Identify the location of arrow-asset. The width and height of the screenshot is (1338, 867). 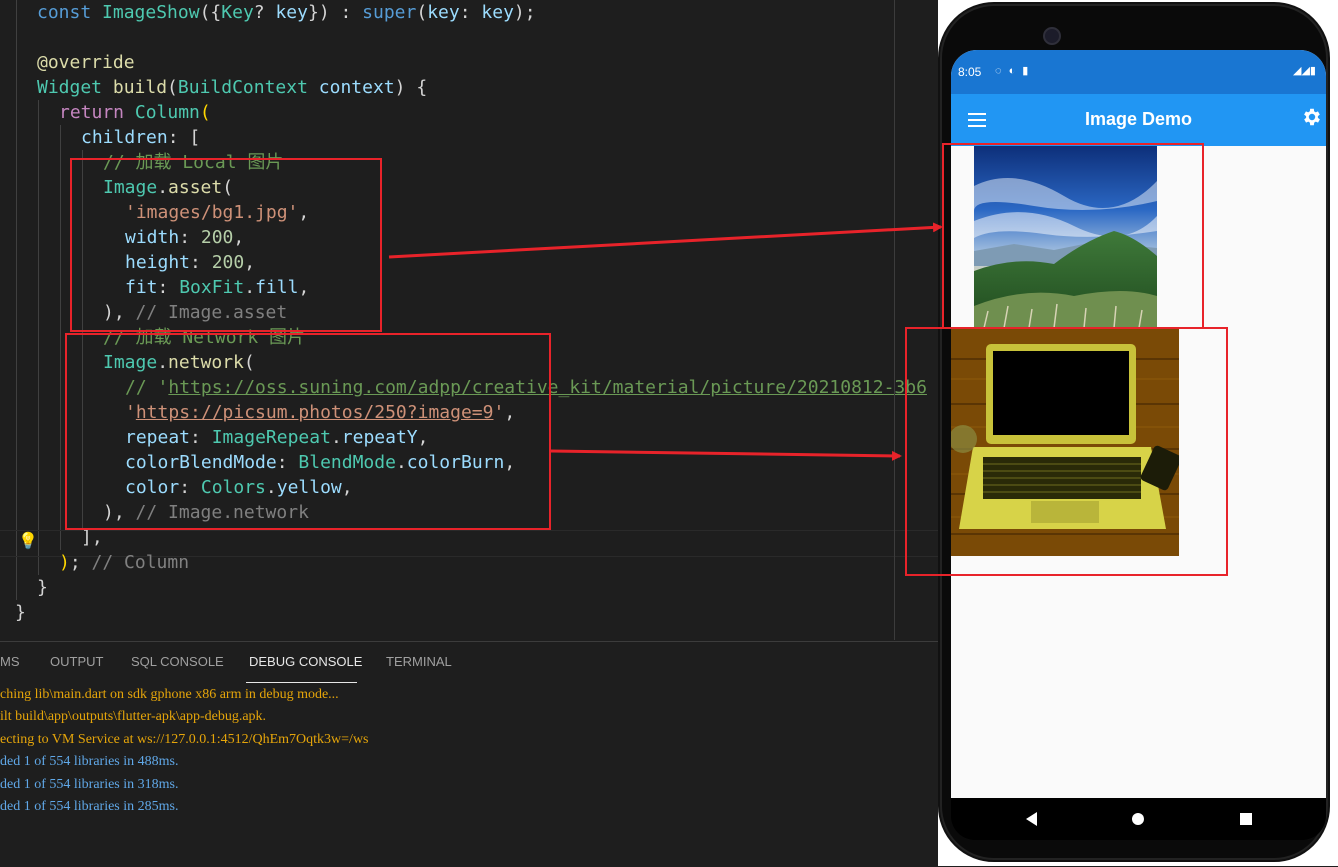
(665, 240).